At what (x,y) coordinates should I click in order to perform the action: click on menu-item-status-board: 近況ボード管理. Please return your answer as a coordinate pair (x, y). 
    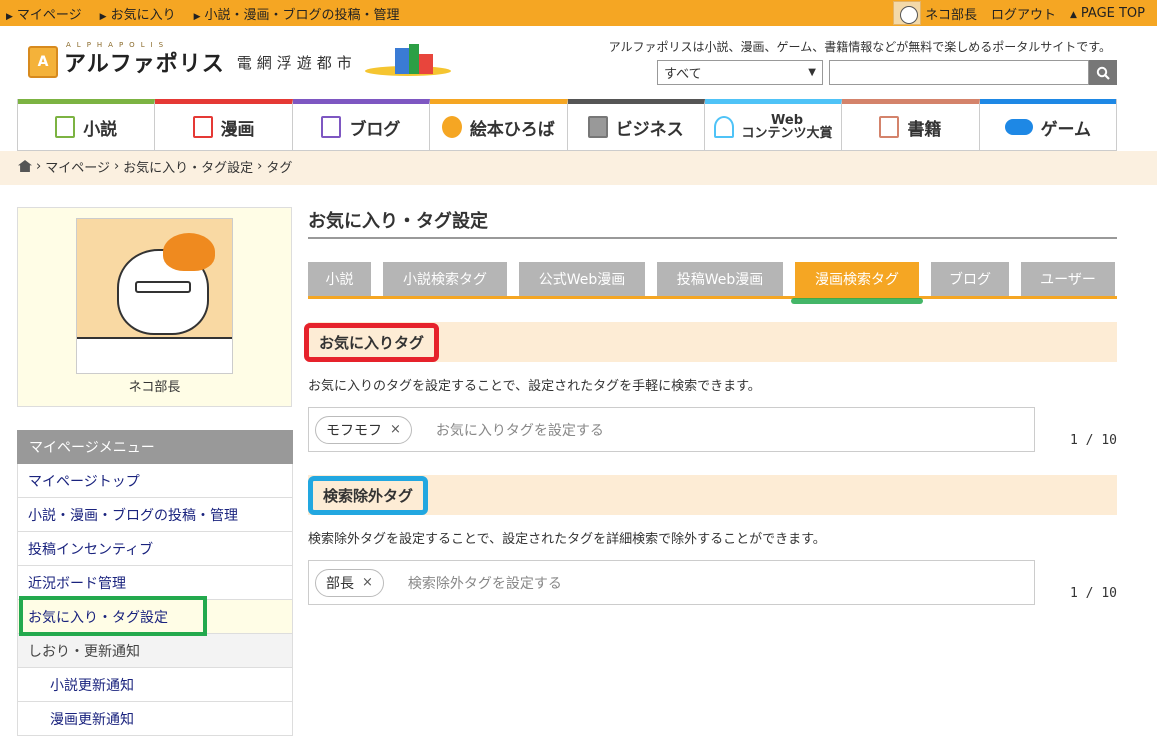
    Looking at the image, I should click on (155, 583).